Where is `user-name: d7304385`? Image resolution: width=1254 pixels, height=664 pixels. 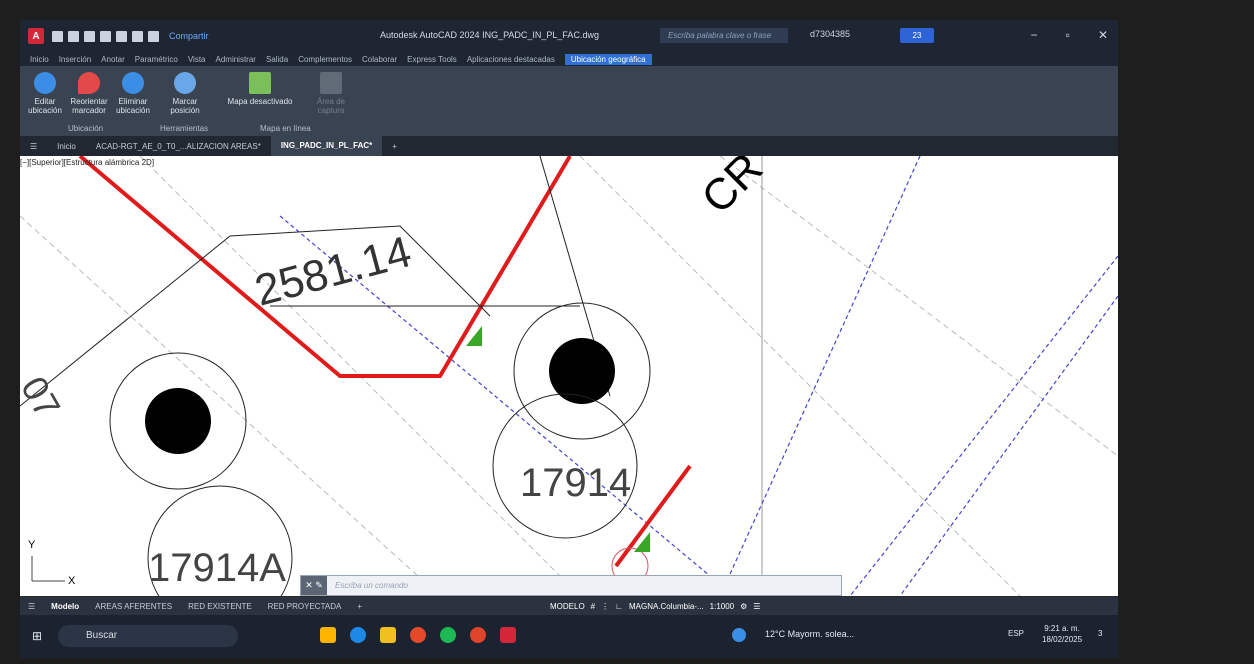 user-name: d7304385 is located at coordinates (830, 34).